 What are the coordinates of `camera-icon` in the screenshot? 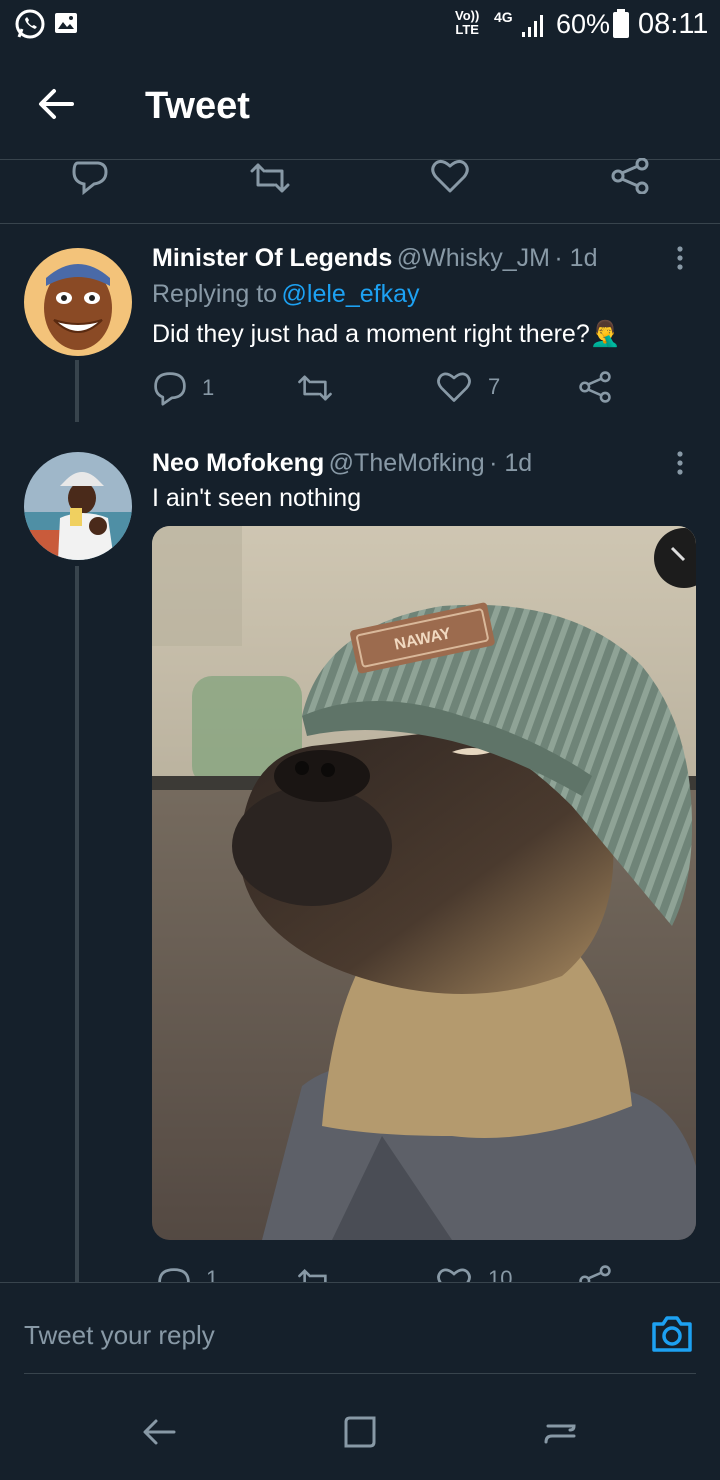 It's located at (672, 1334).